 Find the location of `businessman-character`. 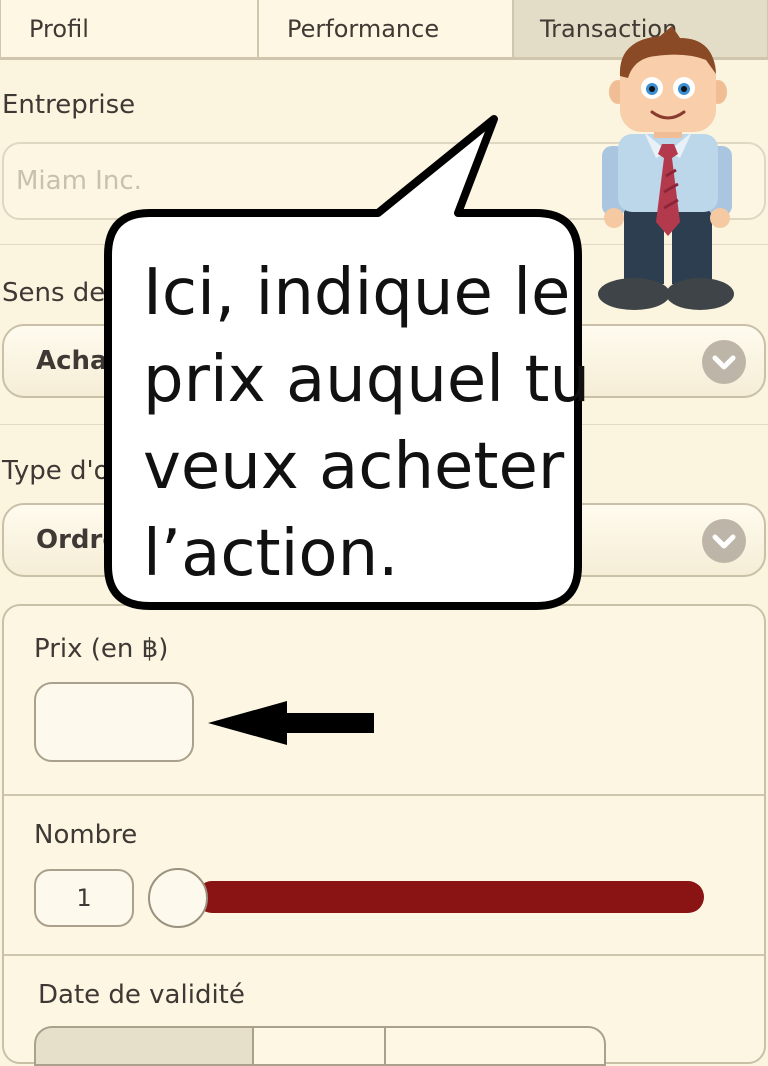

businessman-character is located at coordinates (666, 168).